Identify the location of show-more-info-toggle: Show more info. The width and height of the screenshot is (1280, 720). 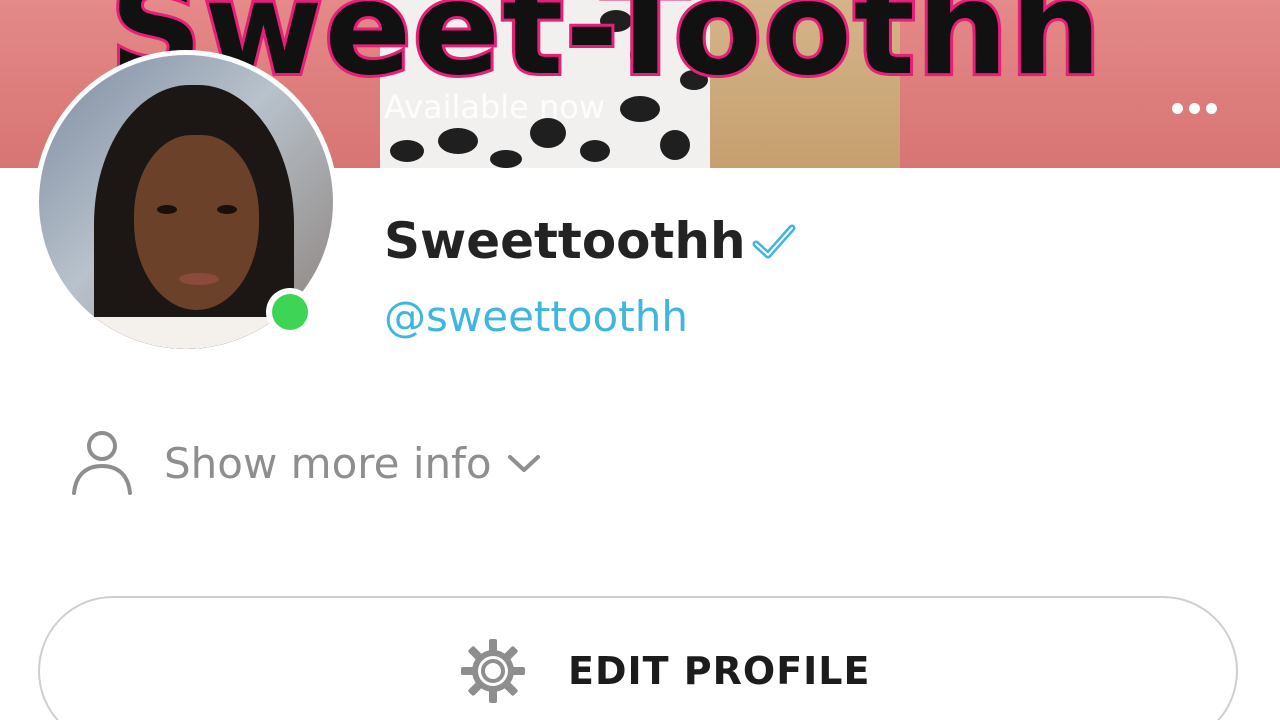
(306, 463).